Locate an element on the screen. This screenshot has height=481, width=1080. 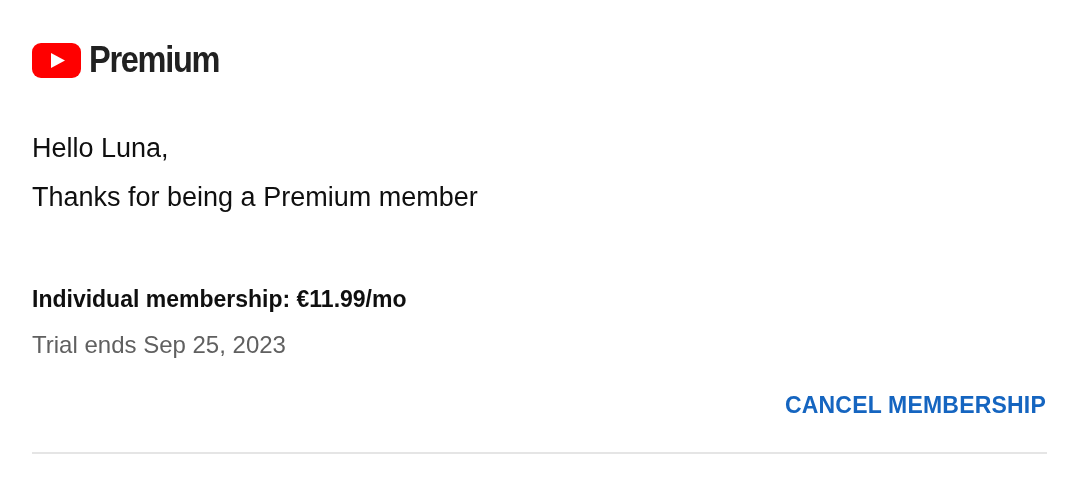
logo-text: Premium is located at coordinates (154, 60).